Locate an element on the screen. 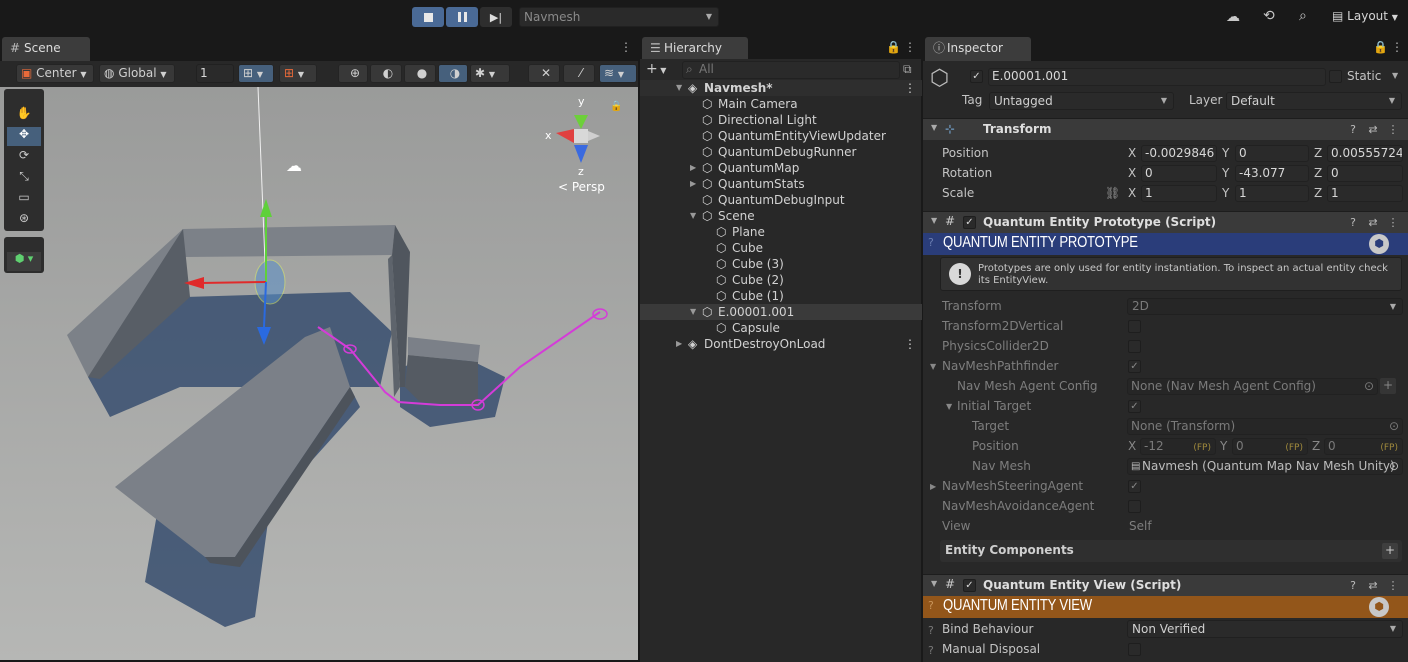 This screenshot has height=662, width=1408. list-item: ▶ ⬡ QuantumStats is located at coordinates (781, 184).